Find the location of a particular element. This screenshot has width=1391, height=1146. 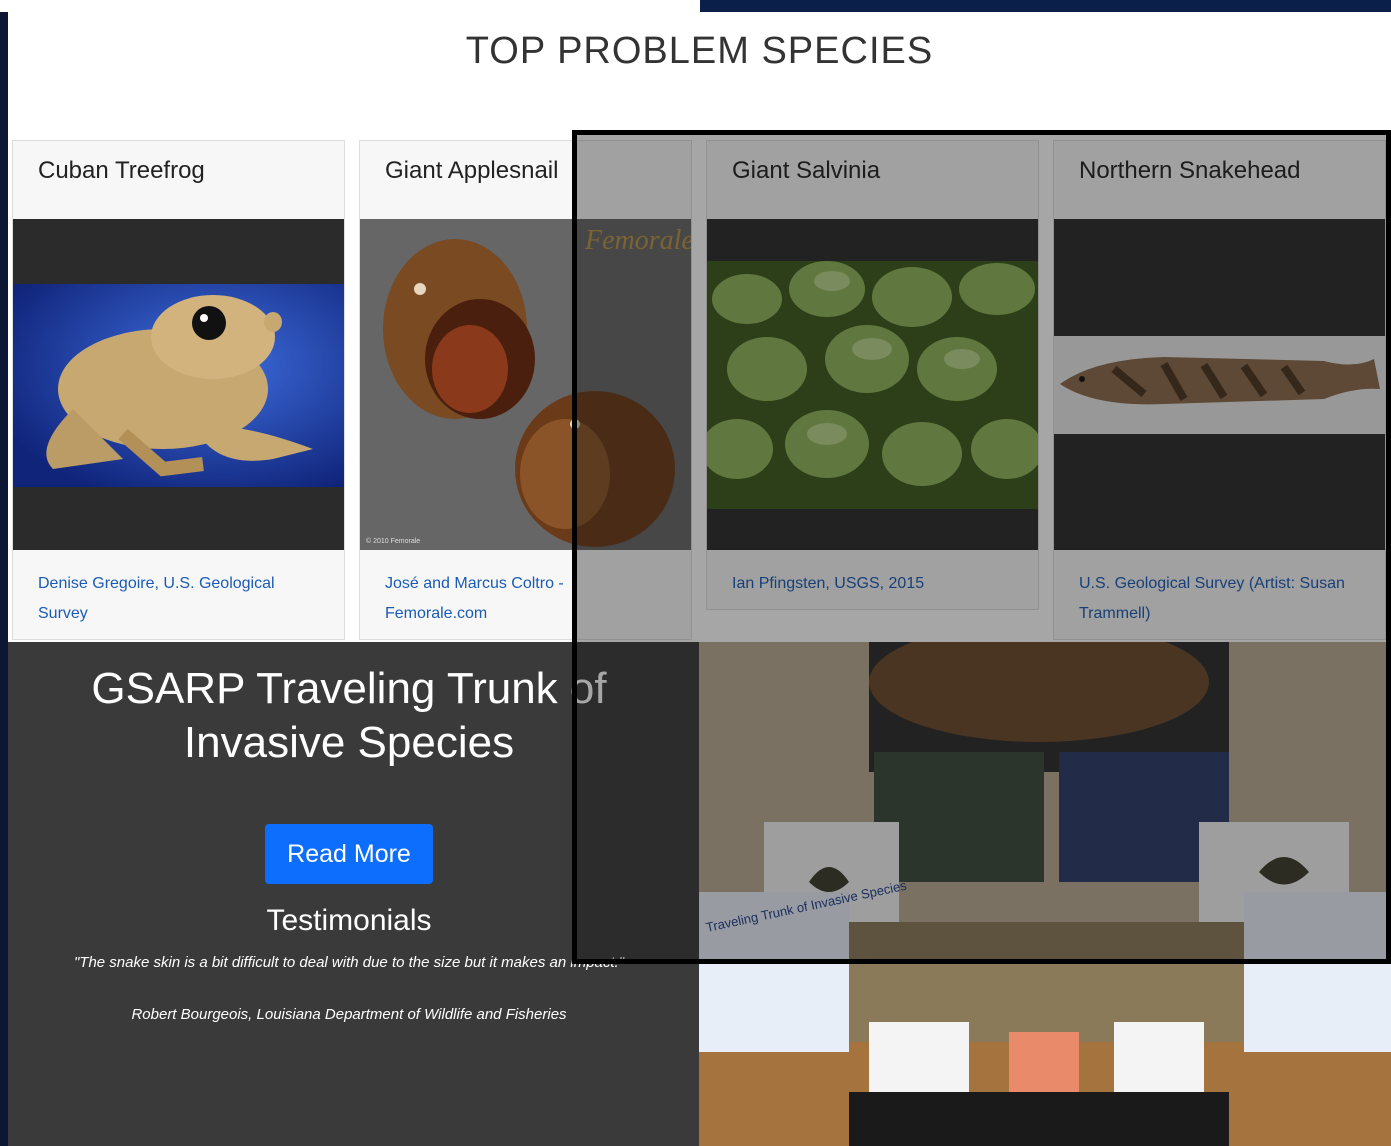

frog-illustration is located at coordinates (178, 385).